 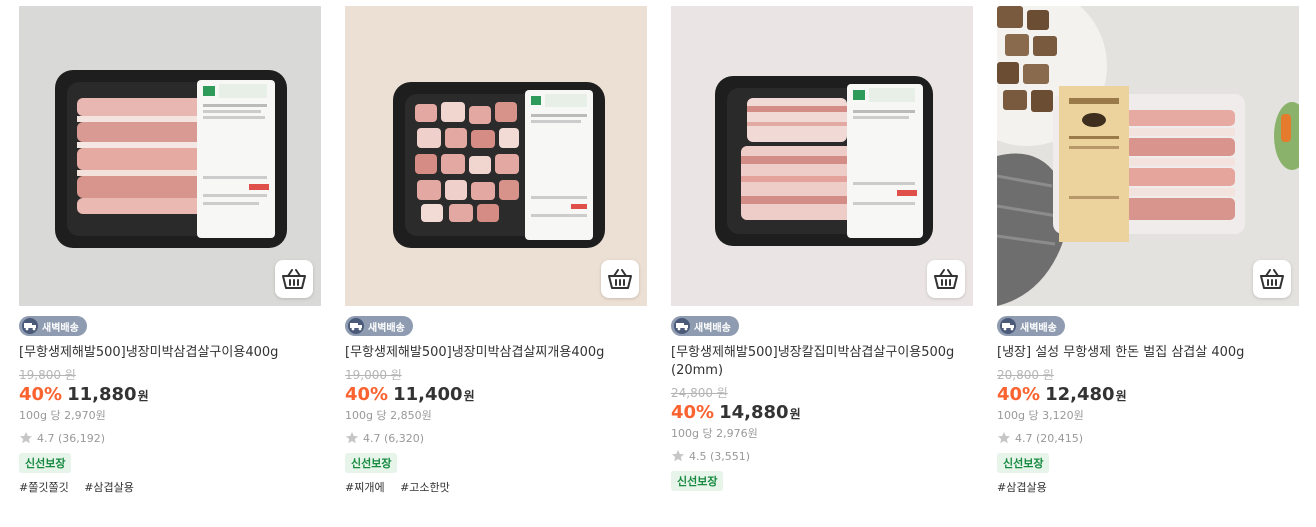 What do you see at coordinates (425, 487) in the screenshot?
I see `hashtag: #고소한맛` at bounding box center [425, 487].